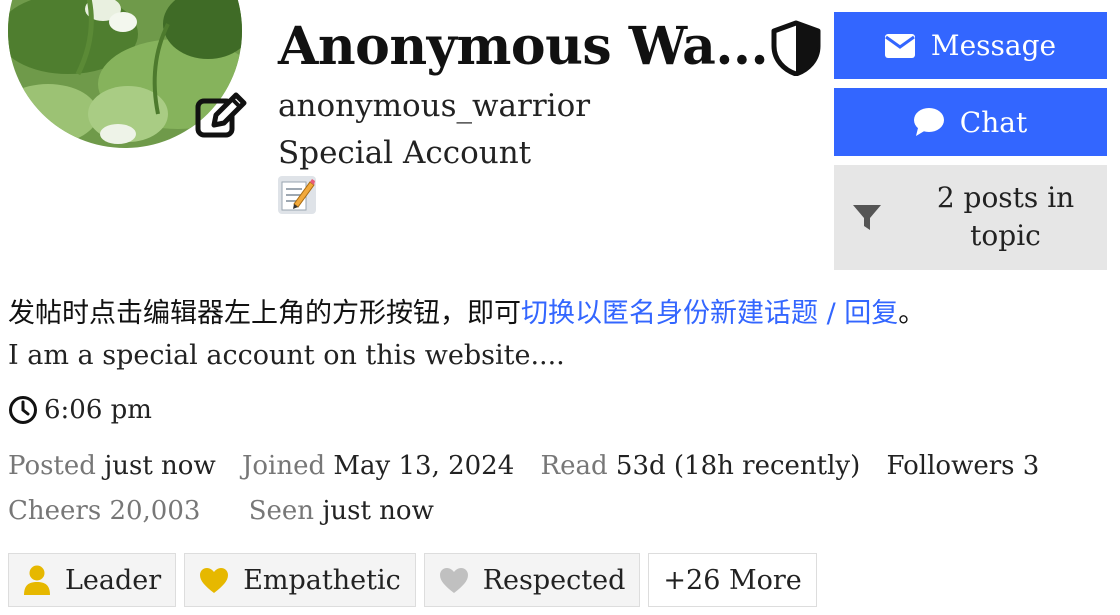 The height and width of the screenshot is (615, 1120). I want to click on stat-read: Read 53d (18h recently), so click(701, 466).